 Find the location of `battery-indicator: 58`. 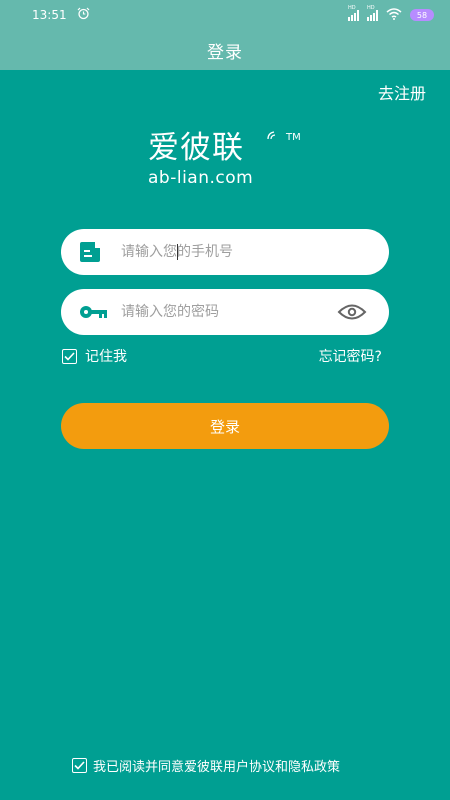

battery-indicator: 58 is located at coordinates (422, 15).